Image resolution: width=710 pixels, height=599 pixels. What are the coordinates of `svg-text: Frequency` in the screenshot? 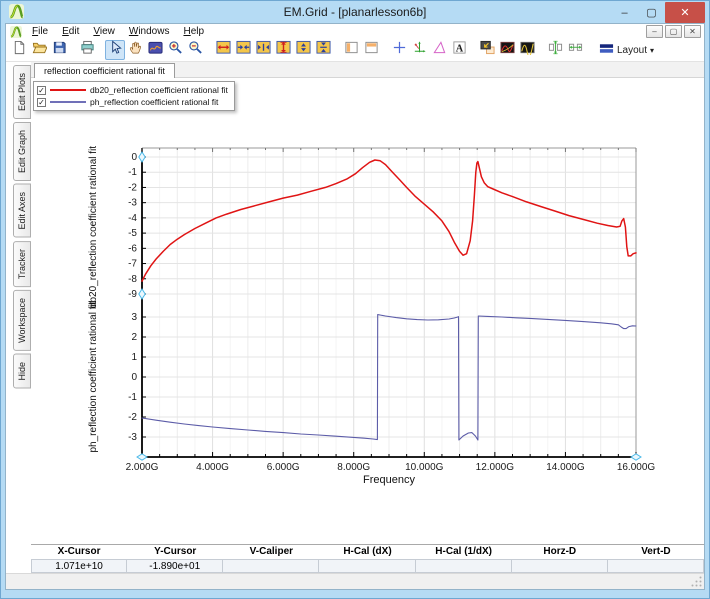 It's located at (389, 480).